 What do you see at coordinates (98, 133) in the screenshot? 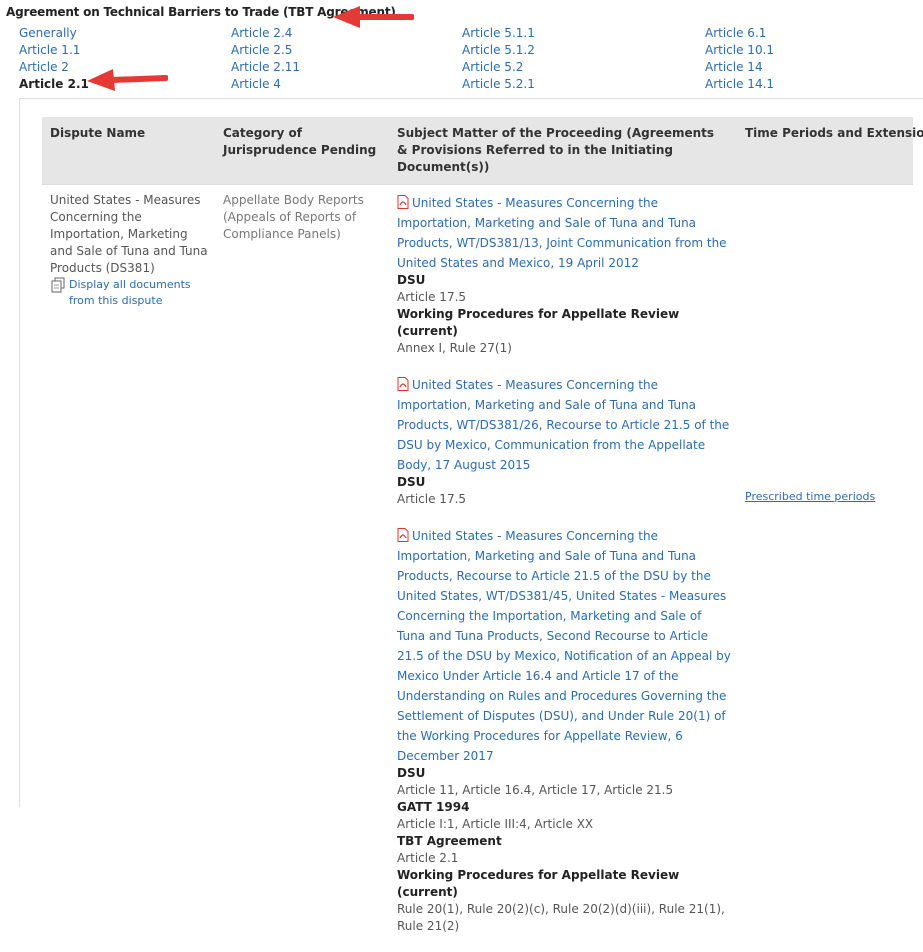
I see `header-dispute-name: Dispute Name` at bounding box center [98, 133].